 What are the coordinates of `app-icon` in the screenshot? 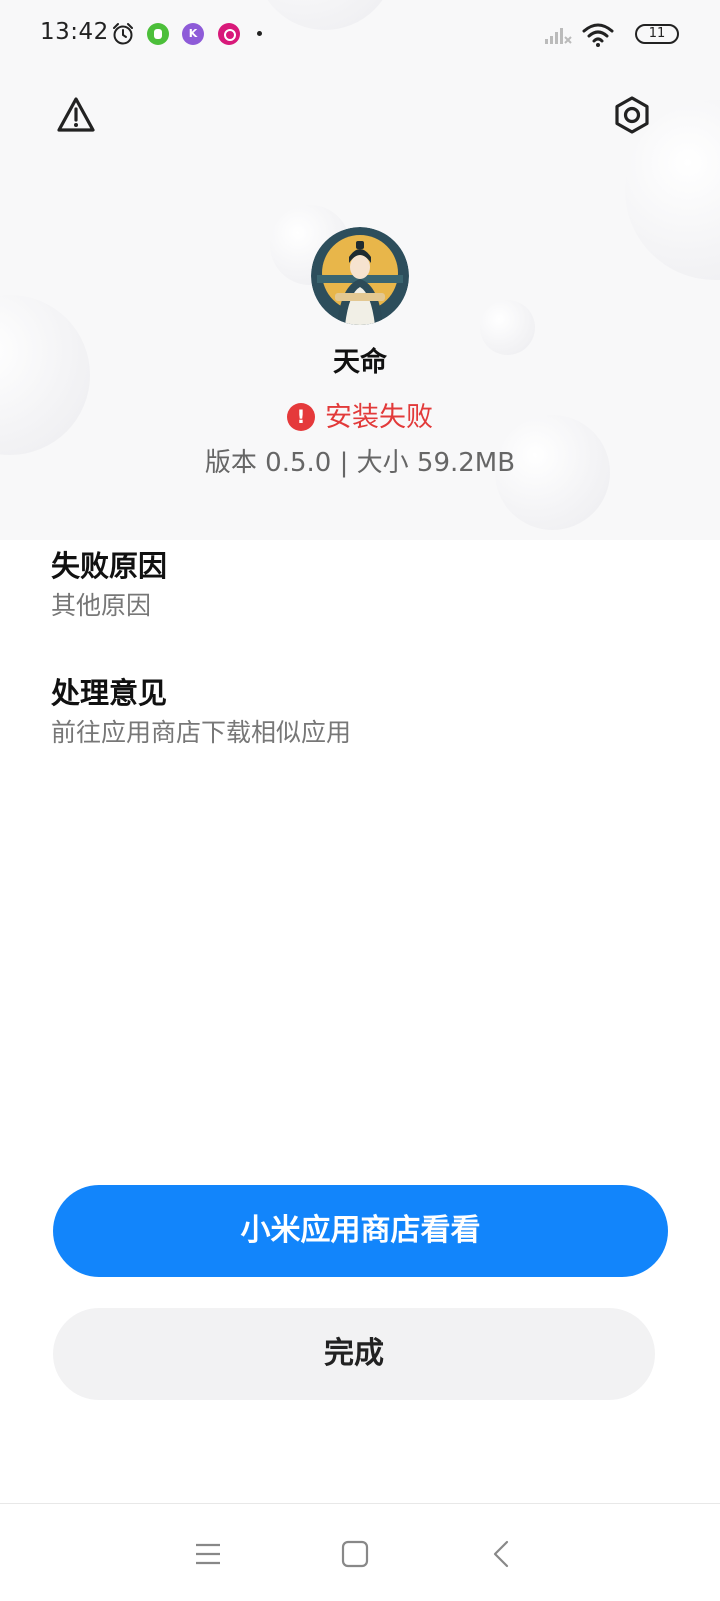 It's located at (360, 276).